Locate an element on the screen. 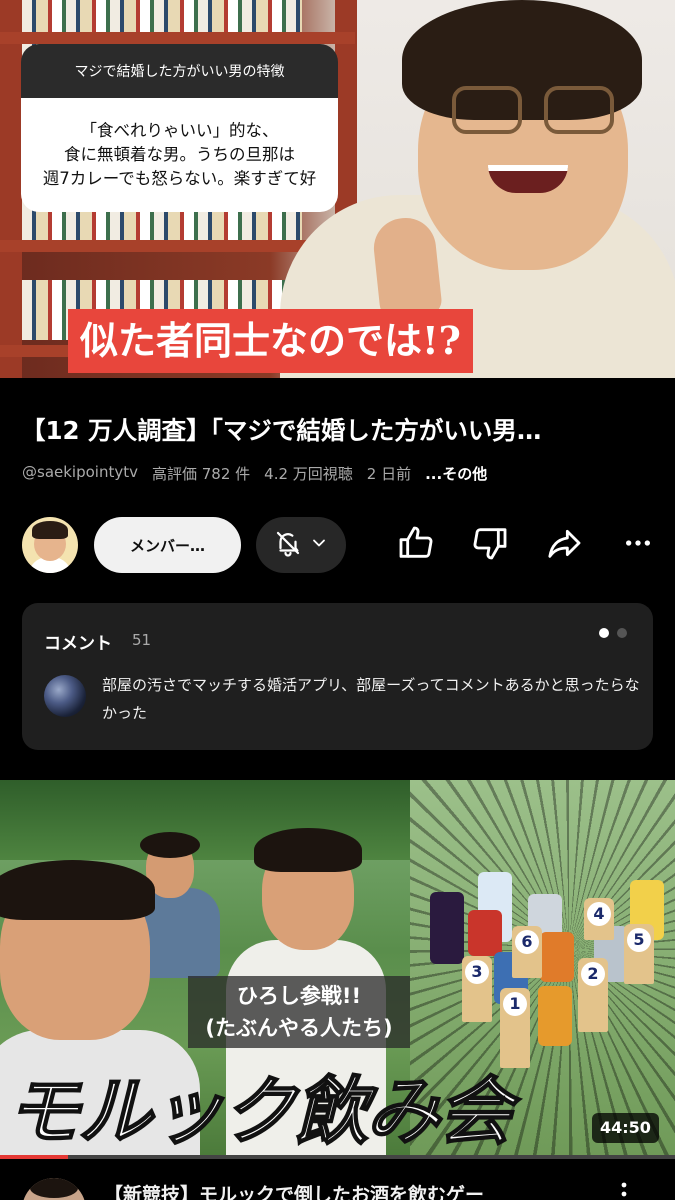 The image size is (675, 1200). question-line: 週7カレーでも怒らない。楽すぎて好 is located at coordinates (179, 178).